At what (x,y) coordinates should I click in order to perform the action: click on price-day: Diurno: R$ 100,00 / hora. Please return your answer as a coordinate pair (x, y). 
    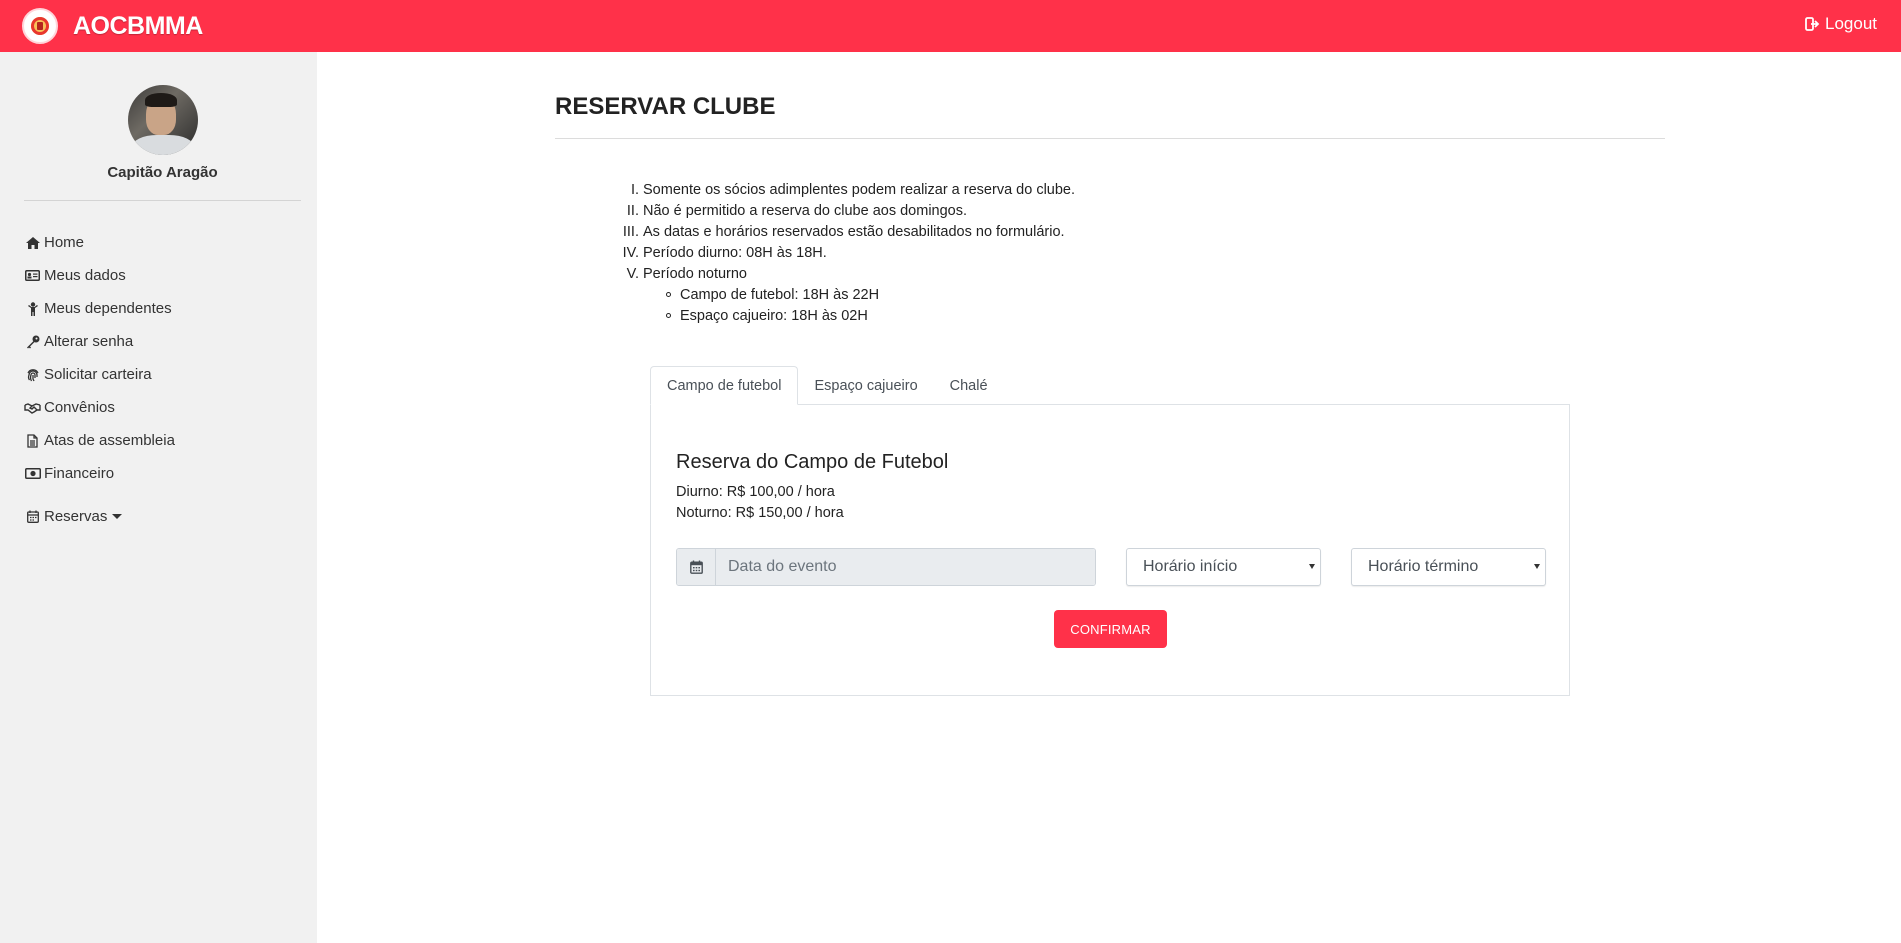
    Looking at the image, I should click on (755, 492).